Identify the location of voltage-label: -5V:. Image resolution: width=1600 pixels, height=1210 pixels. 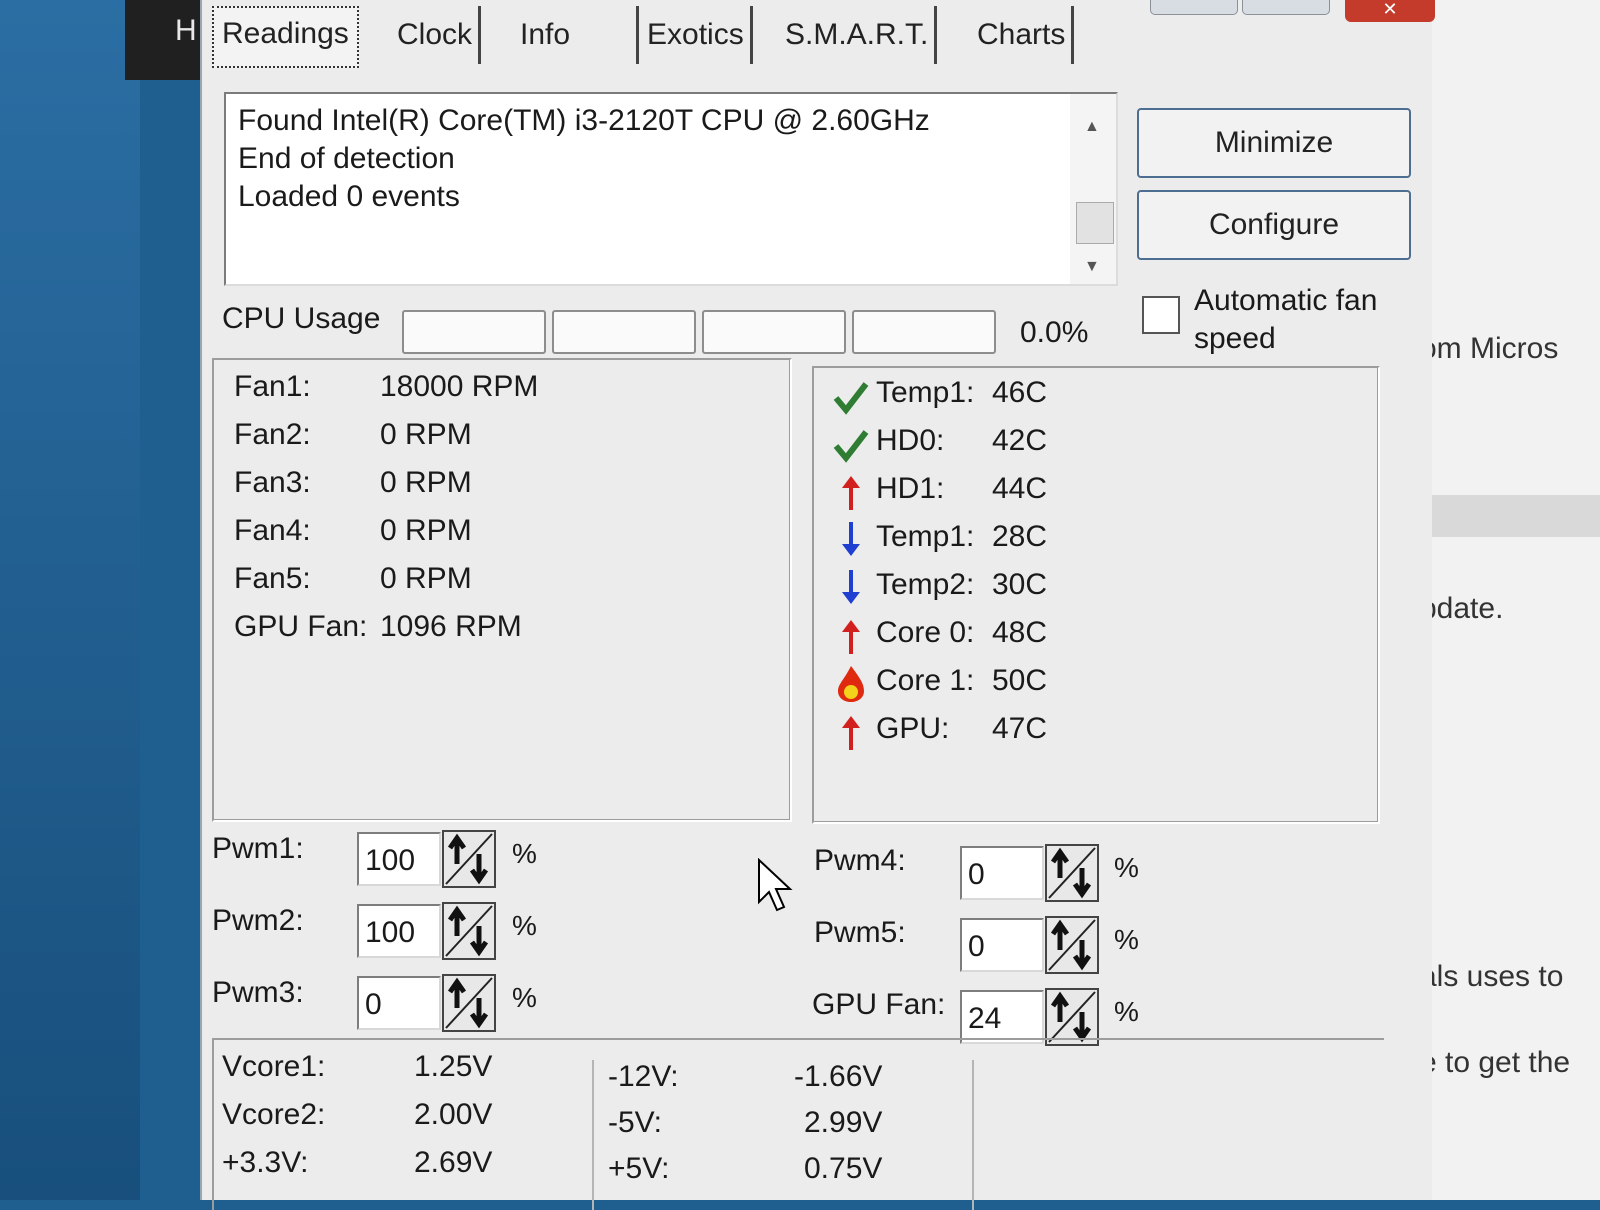
(635, 1122).